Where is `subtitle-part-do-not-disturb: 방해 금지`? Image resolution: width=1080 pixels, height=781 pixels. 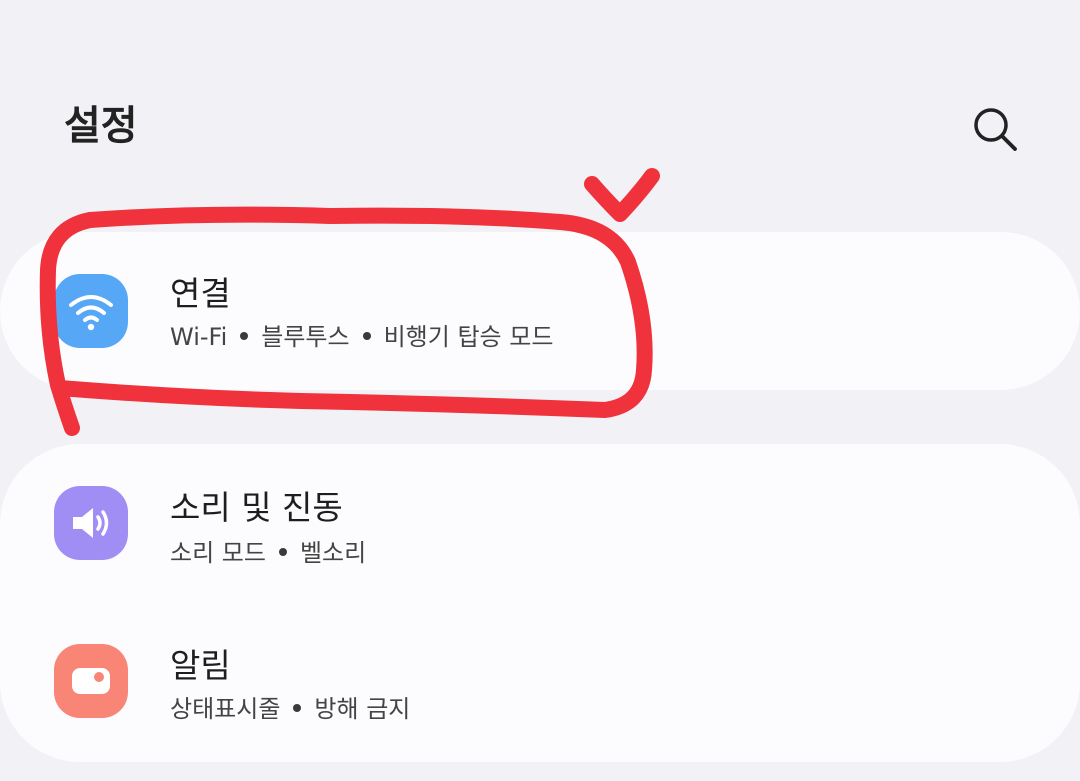 subtitle-part-do-not-disturb: 방해 금지 is located at coordinates (362, 709).